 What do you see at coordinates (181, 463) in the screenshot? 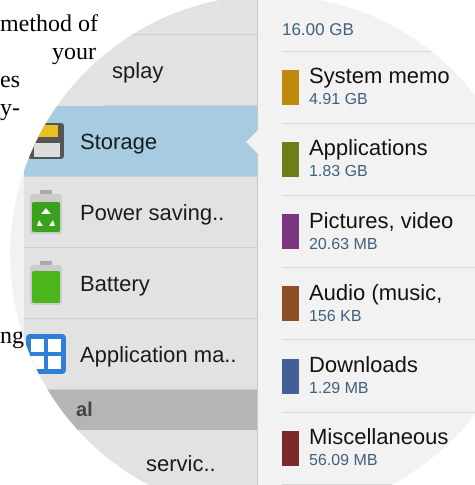
I see `settings-item: servic..` at bounding box center [181, 463].